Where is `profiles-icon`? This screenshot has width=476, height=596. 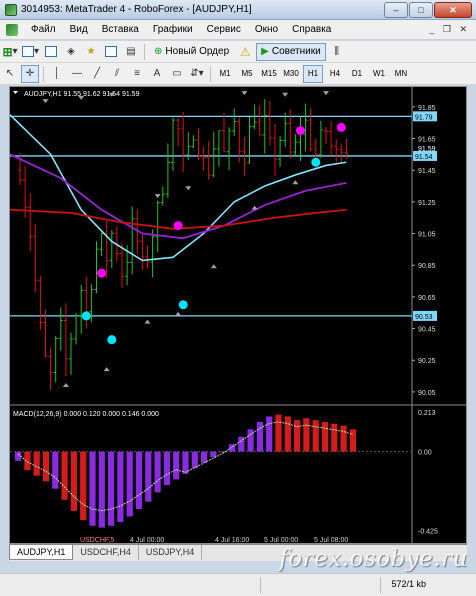
profiles-icon is located at coordinates (28, 51).